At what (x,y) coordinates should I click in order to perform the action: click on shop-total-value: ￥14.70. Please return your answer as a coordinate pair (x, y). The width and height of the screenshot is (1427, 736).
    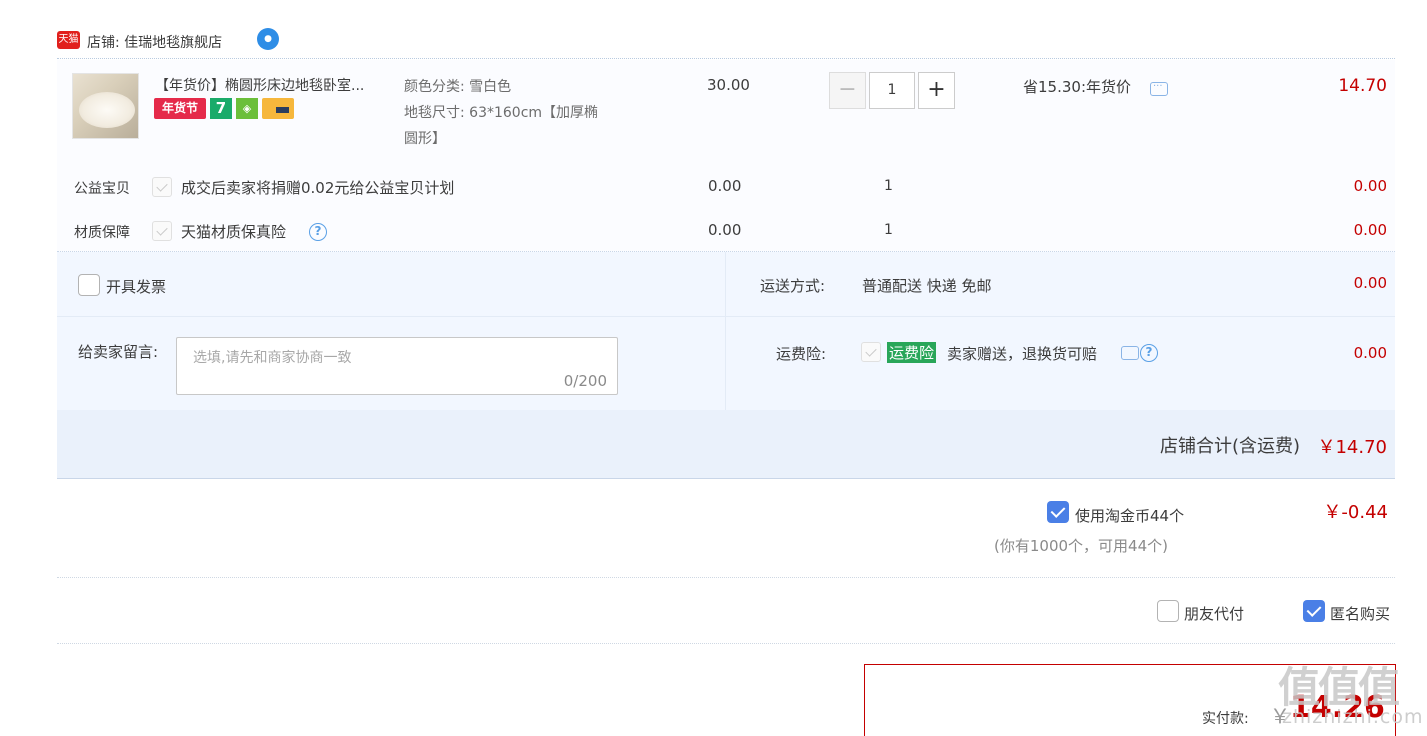
    Looking at the image, I should click on (1352, 447).